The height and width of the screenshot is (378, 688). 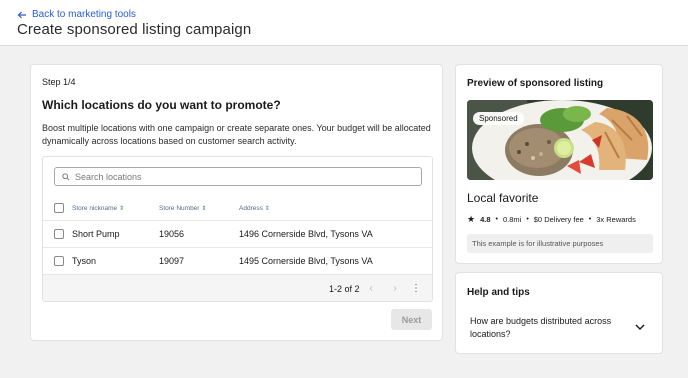 I want to click on help-title: Help and tips, so click(x=498, y=292).